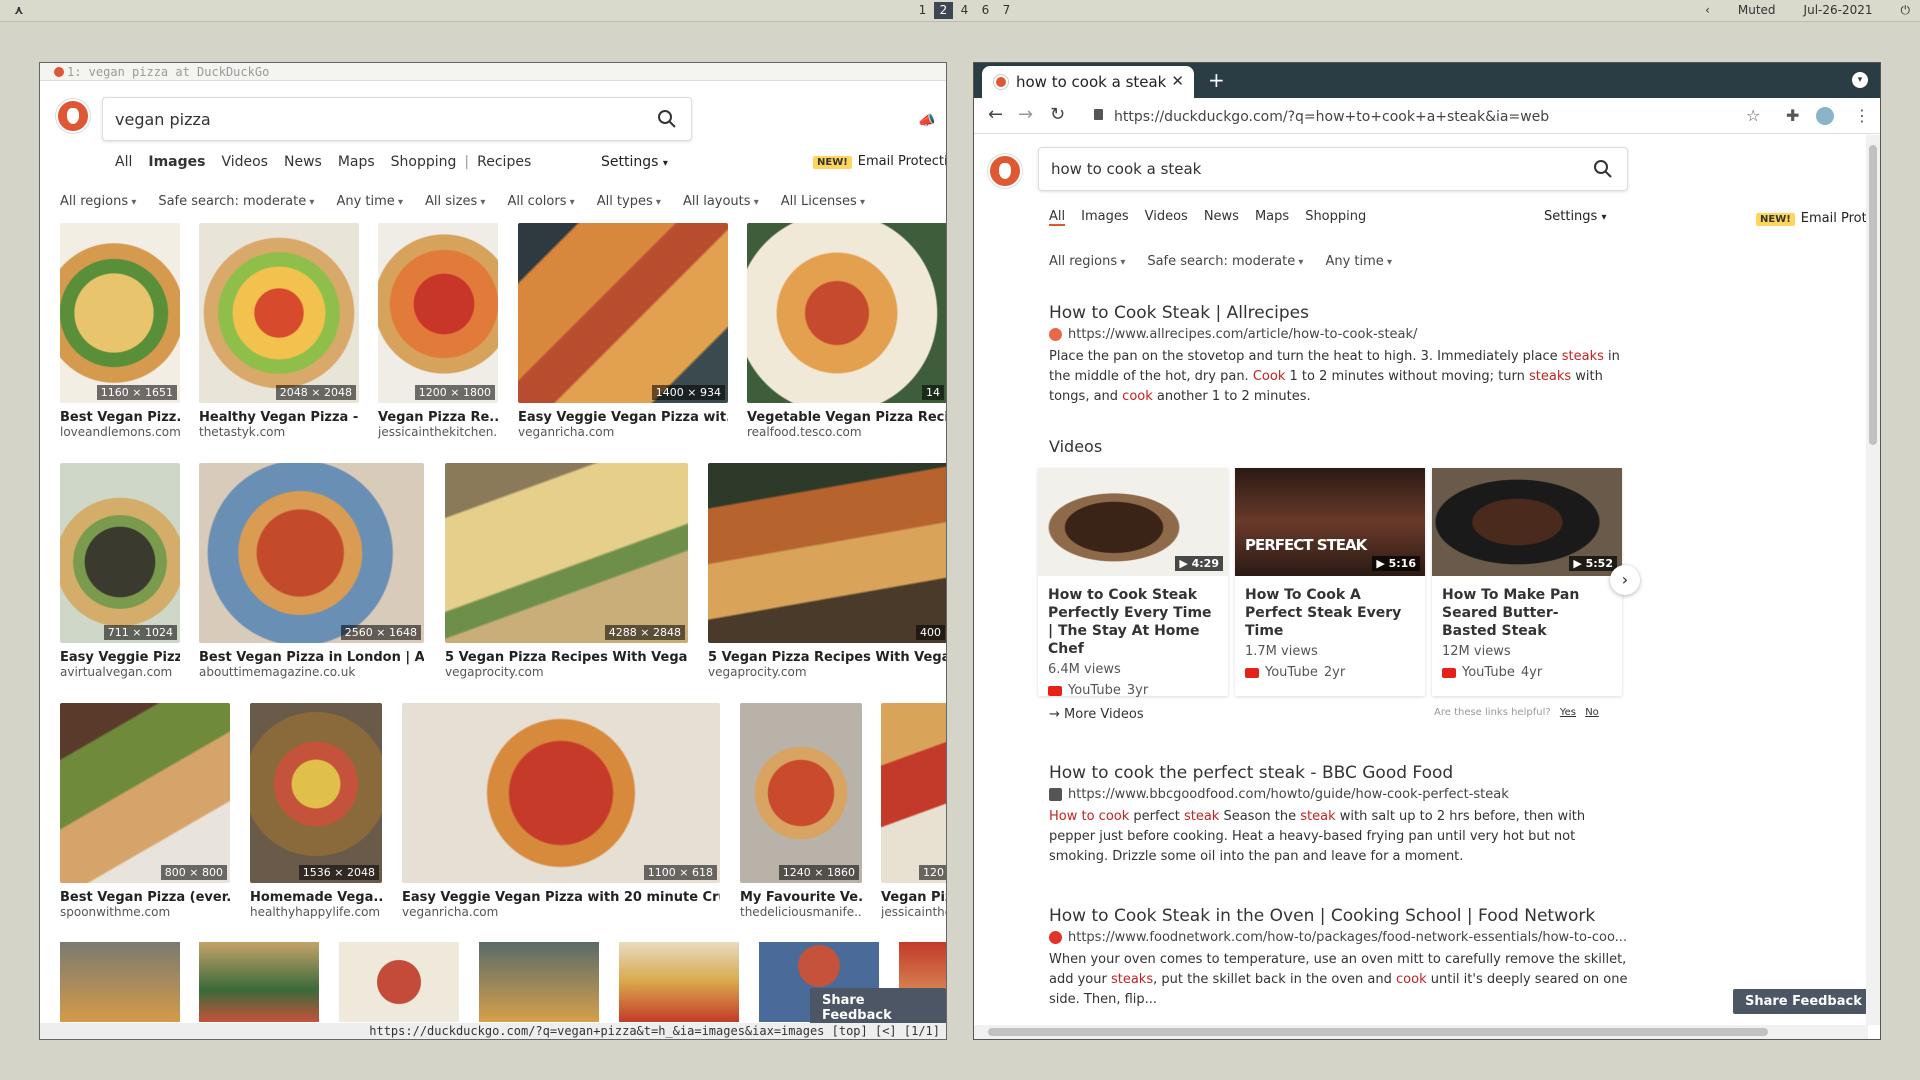 The image size is (1920, 1080). What do you see at coordinates (879, 161) in the screenshot?
I see `email-protection-link: NEW! Email Protecti` at bounding box center [879, 161].